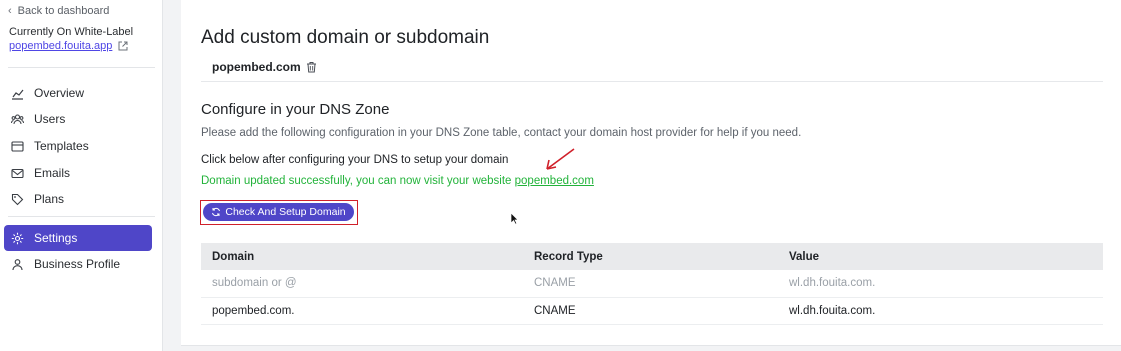 This screenshot has width=1121, height=351. What do you see at coordinates (17, 264) in the screenshot?
I see `user-icon` at bounding box center [17, 264].